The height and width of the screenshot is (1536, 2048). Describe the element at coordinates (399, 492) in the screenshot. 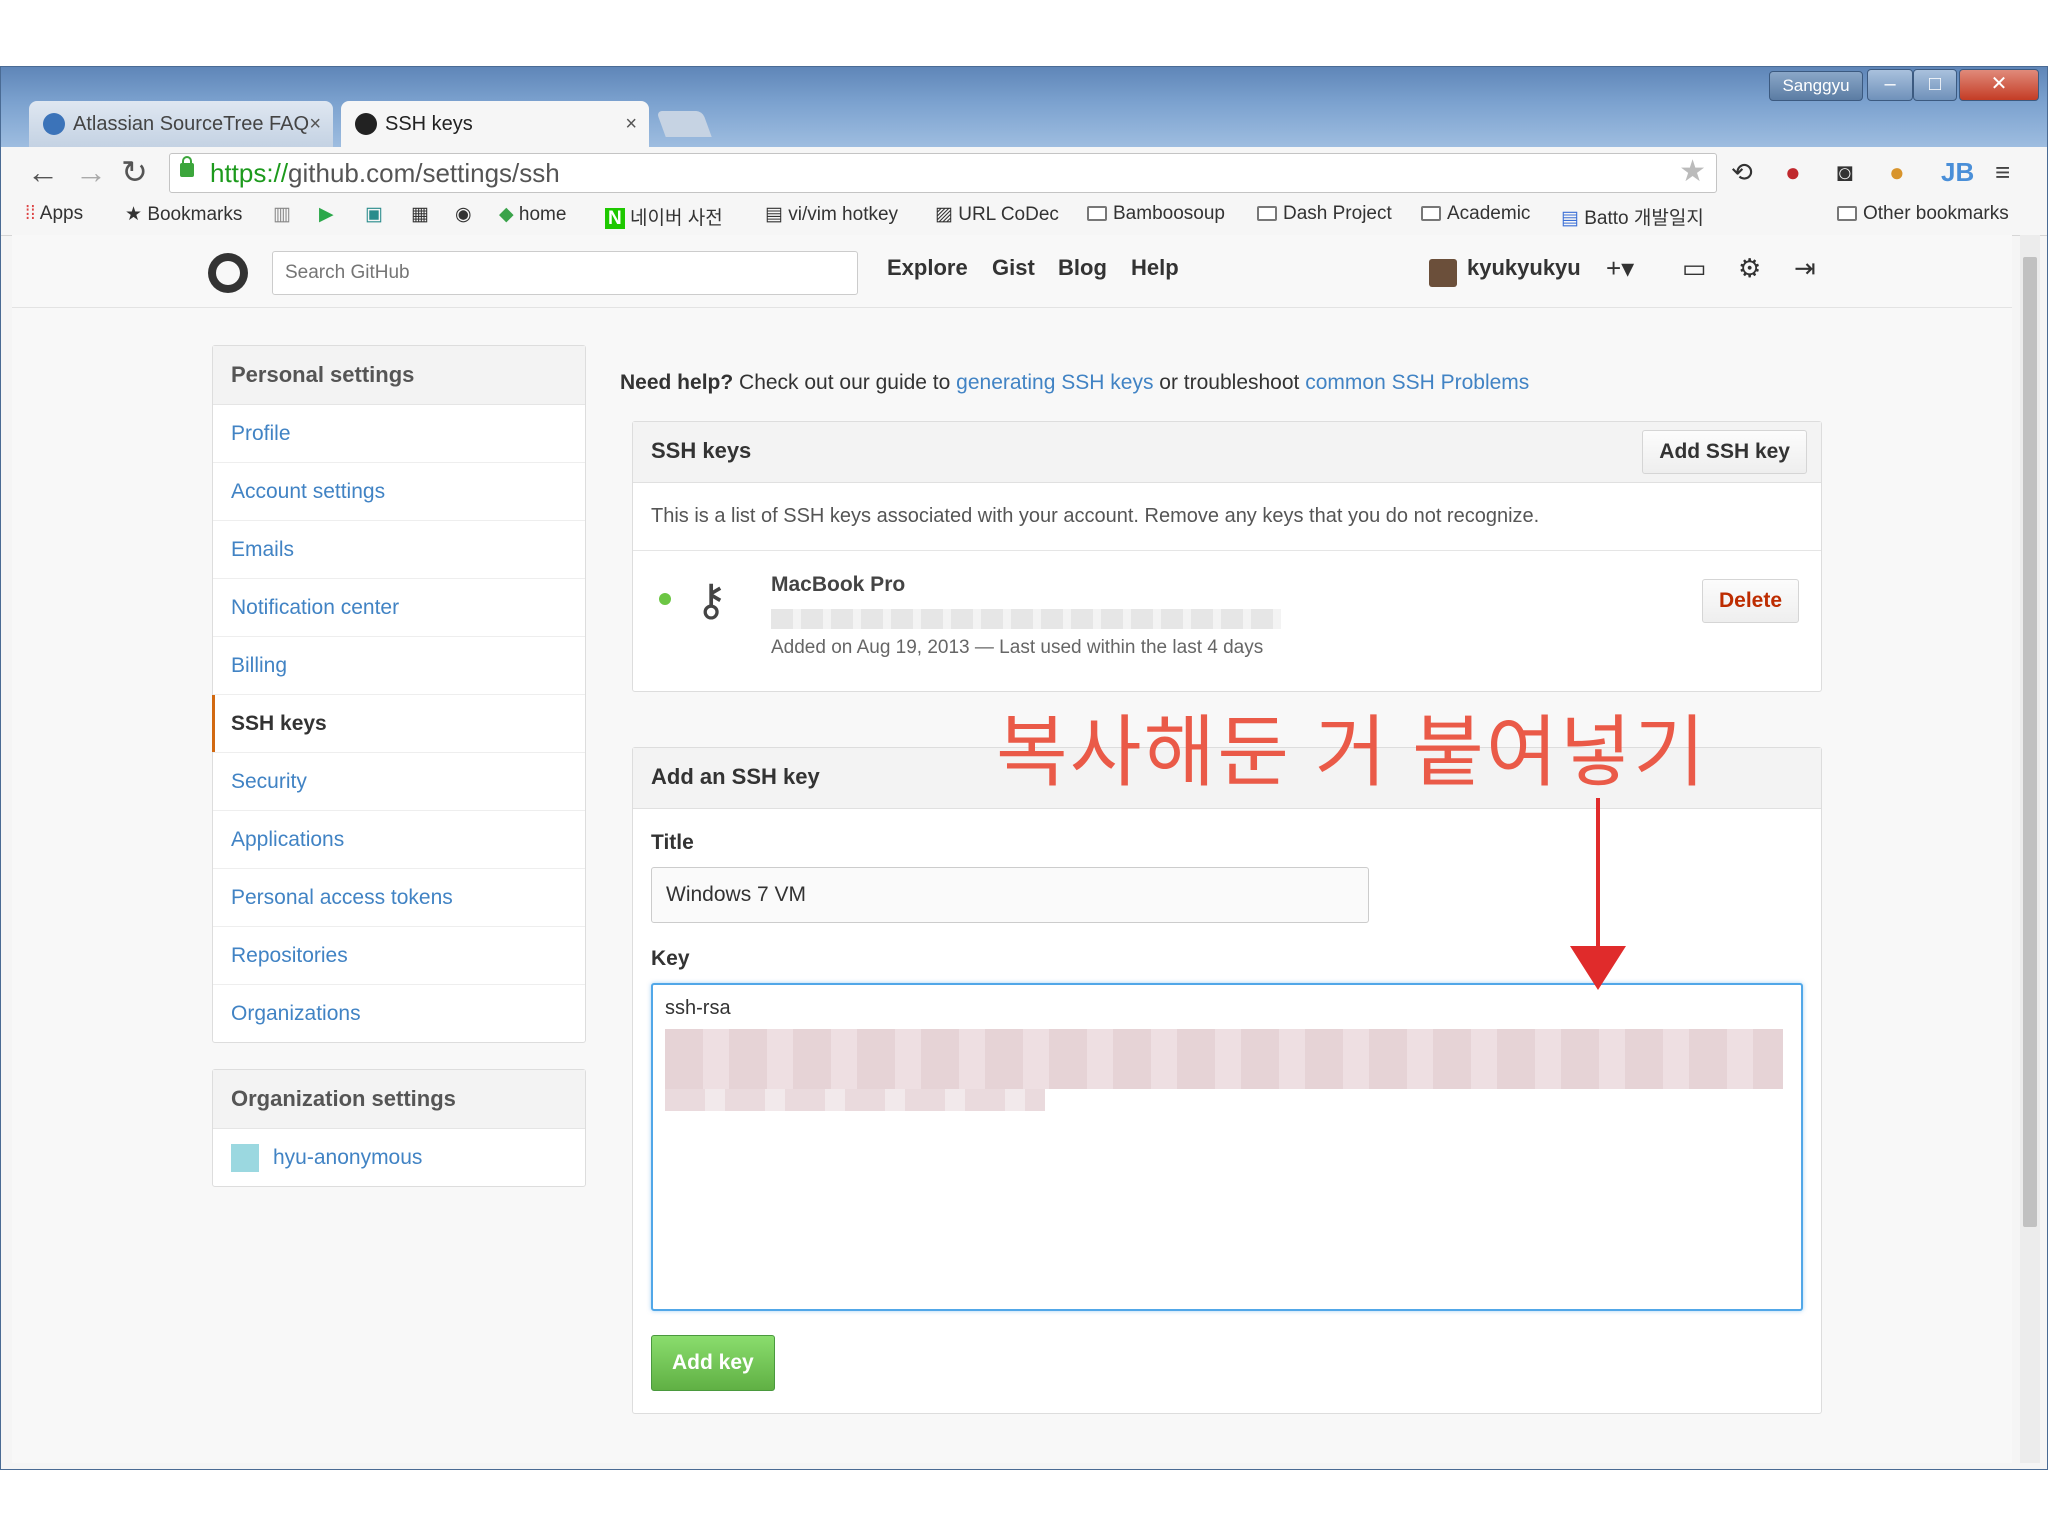

I see `sidebar-item-account-settings: Account settings` at that location.